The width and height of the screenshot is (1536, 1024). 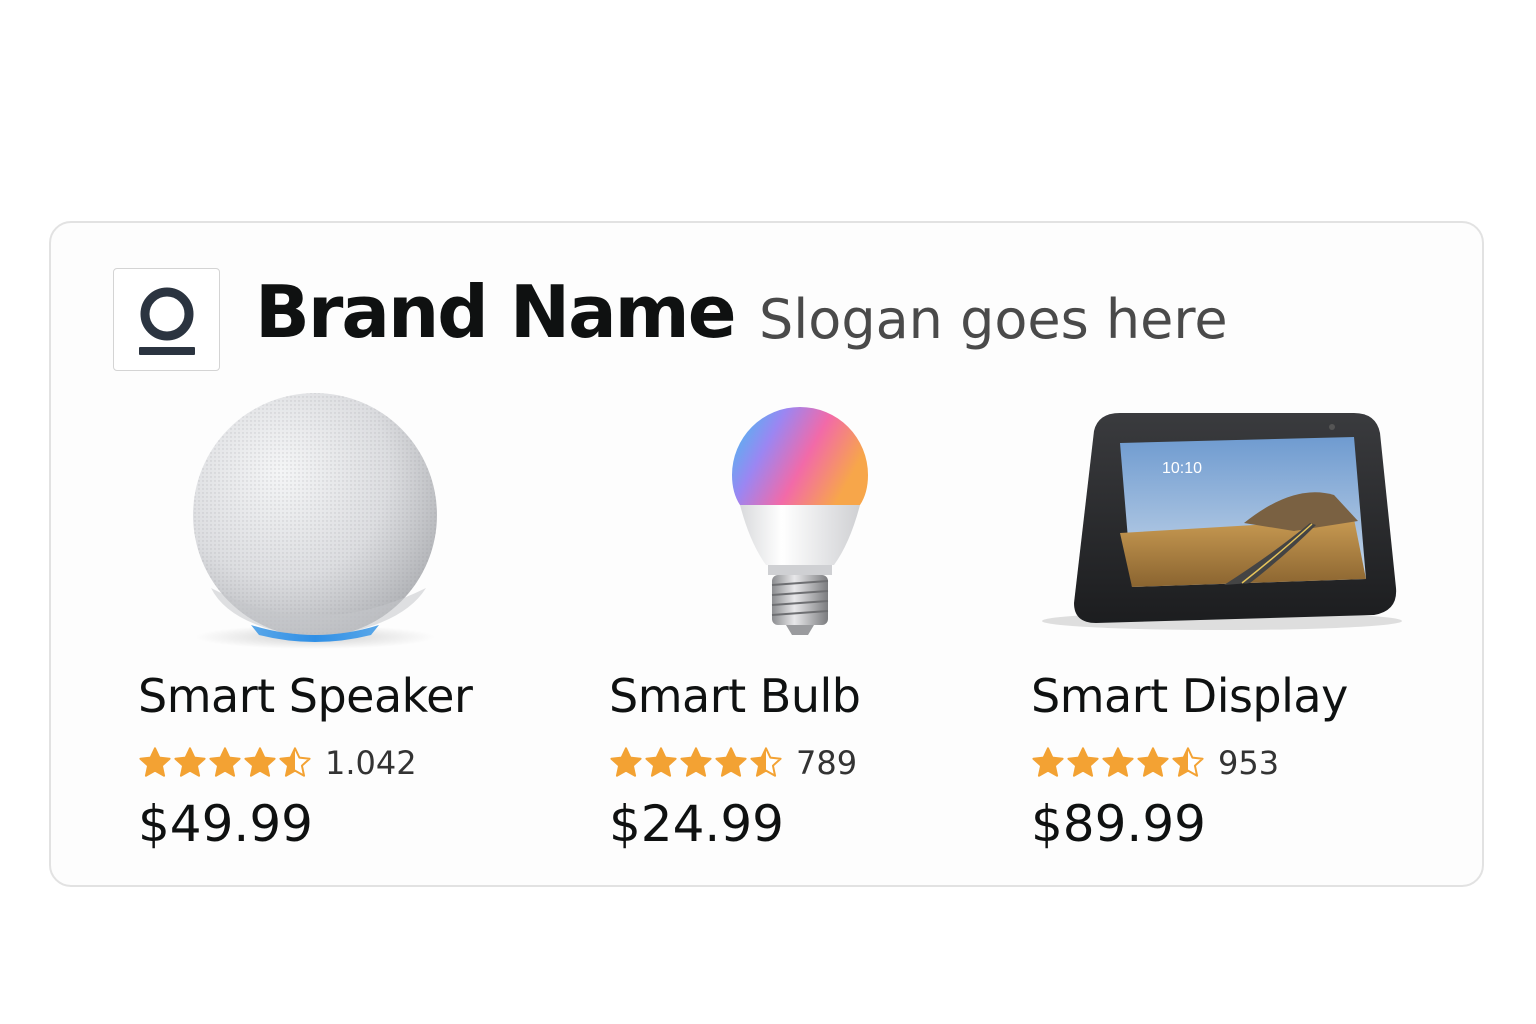 I want to click on product-title: Smart Display, so click(x=1189, y=696).